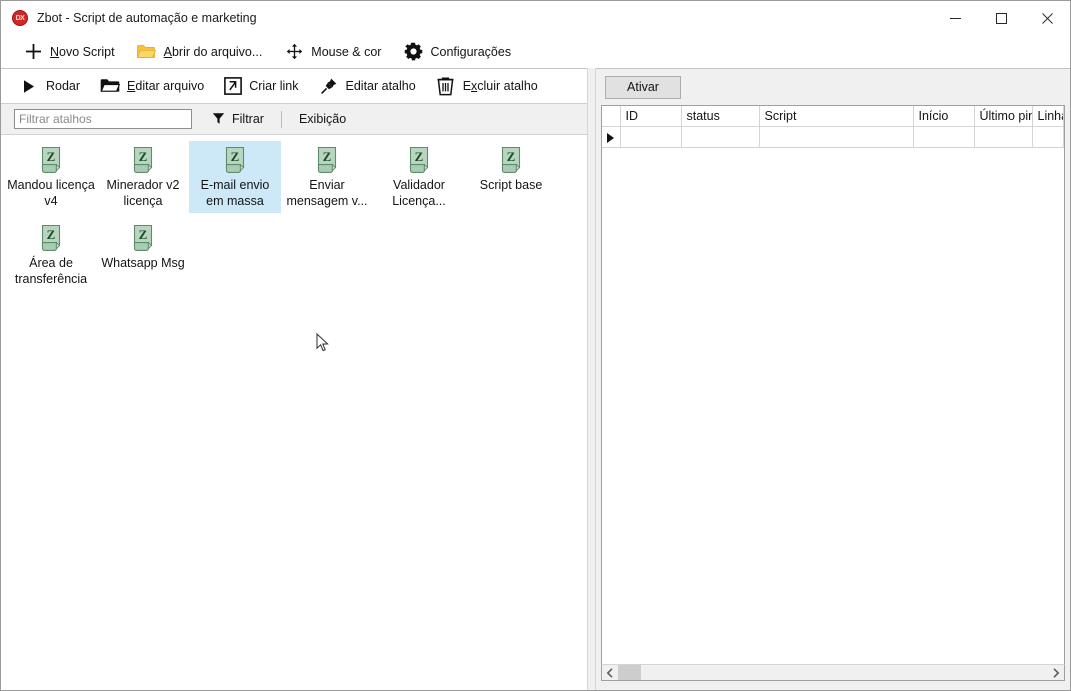  I want to click on scroll-thumb, so click(629, 672).